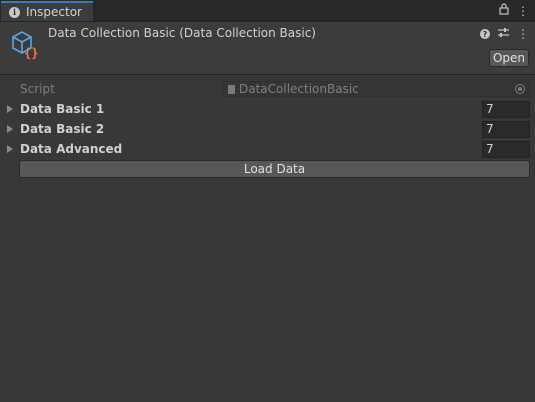 Image resolution: width=535 pixels, height=402 pixels. I want to click on field-row: Data Advanced 7, so click(267, 149).